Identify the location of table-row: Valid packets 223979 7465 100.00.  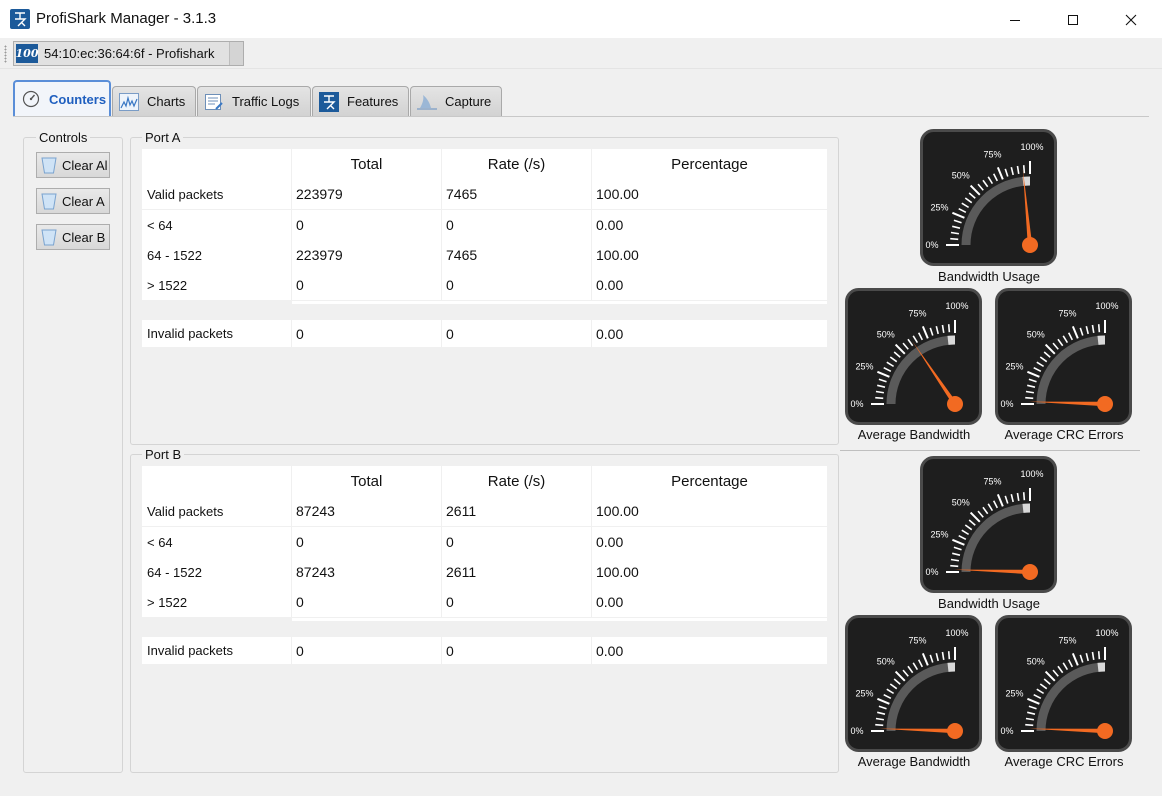
(484, 194).